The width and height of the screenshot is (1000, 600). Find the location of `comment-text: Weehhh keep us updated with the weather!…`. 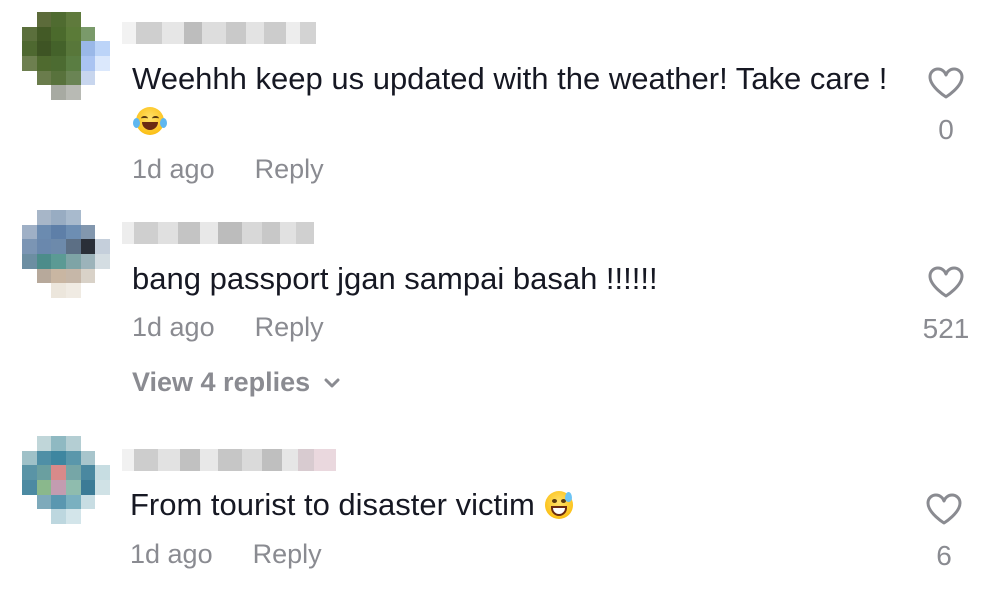

comment-text: Weehhh keep us updated with the weather!… is located at coordinates (512, 100).